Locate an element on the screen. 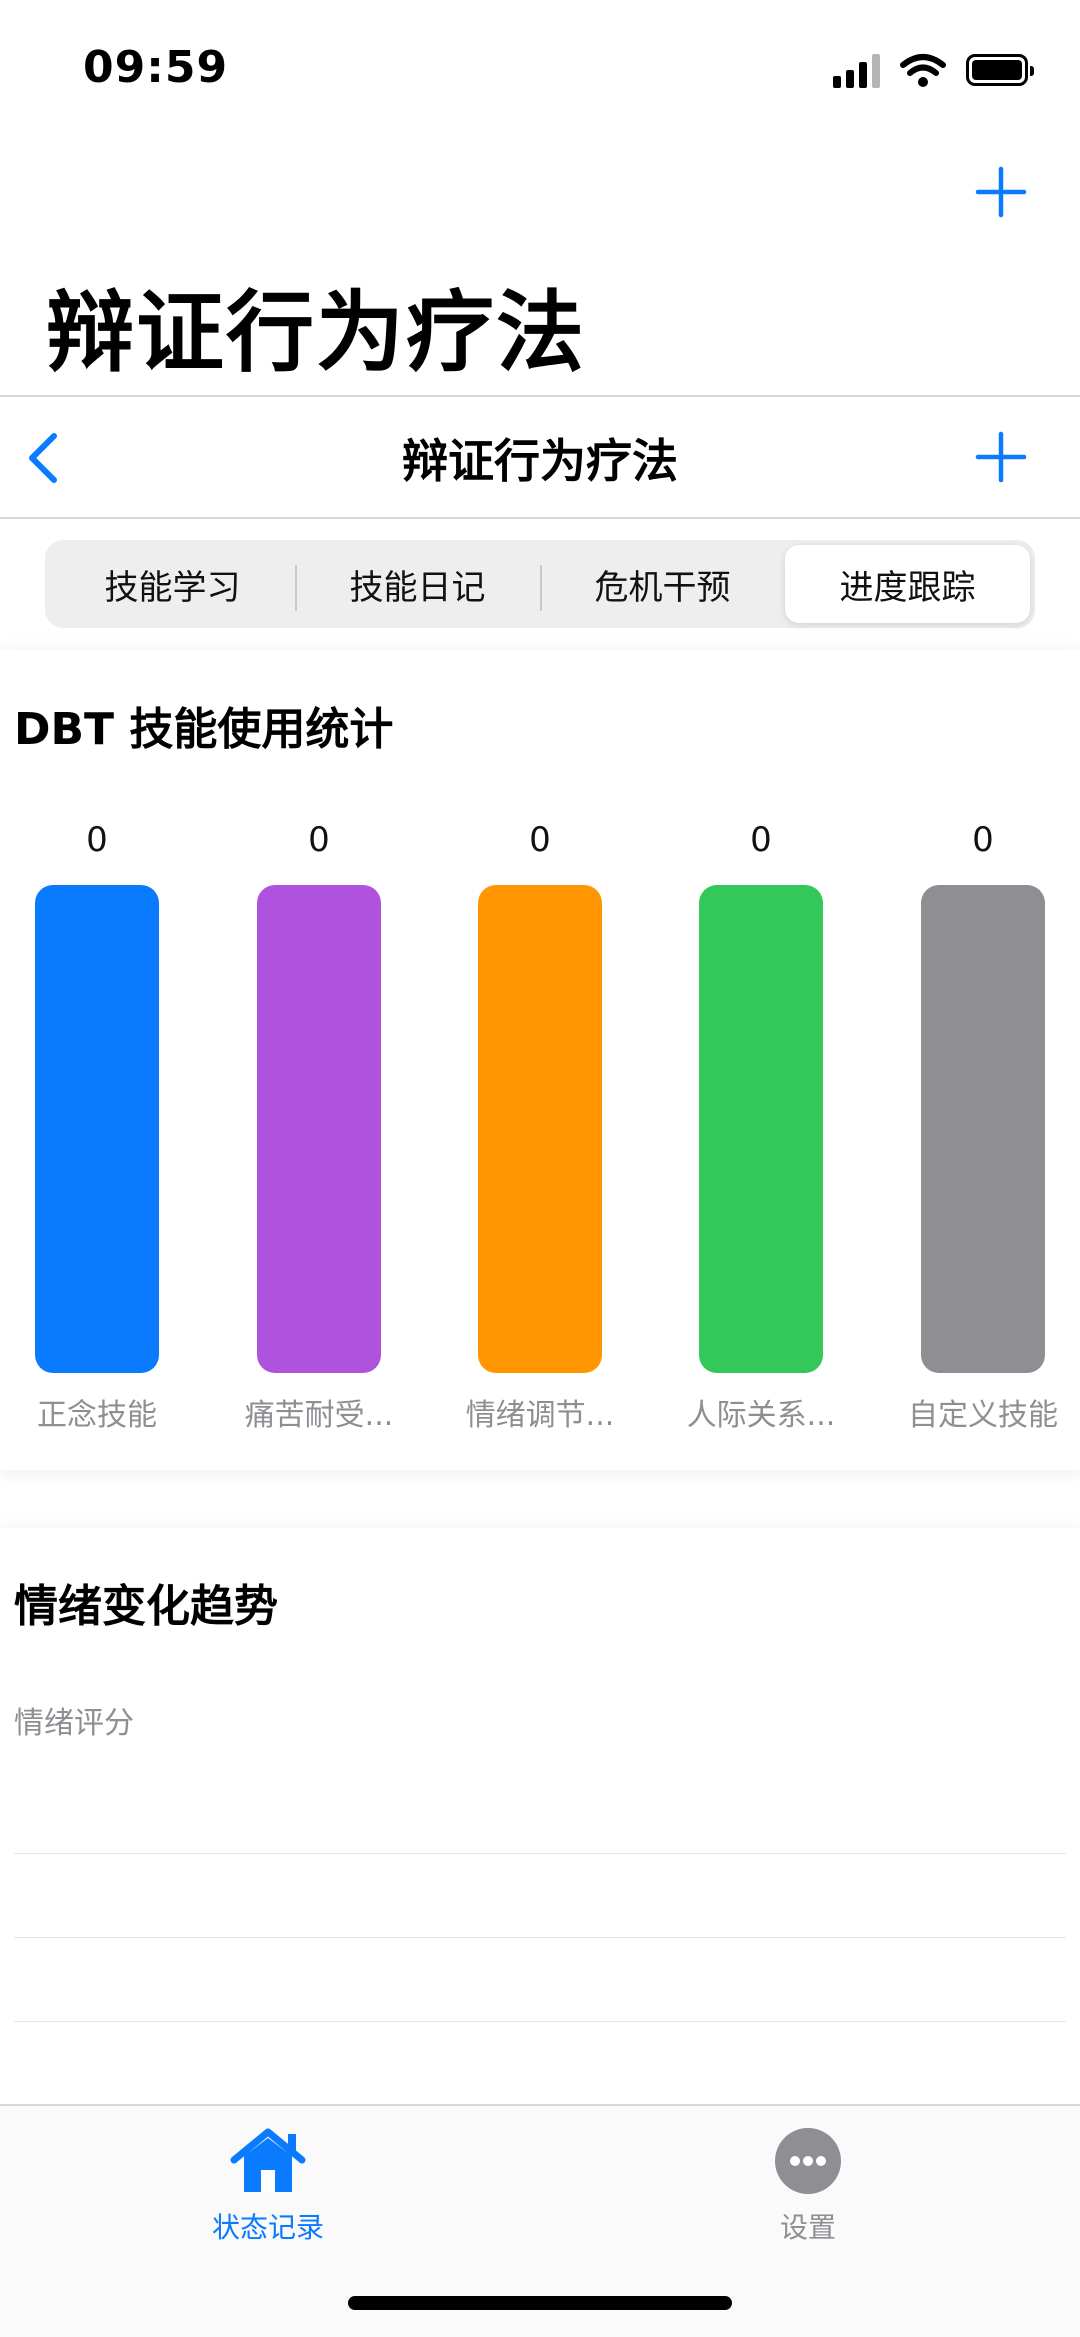 This screenshot has width=1080, height=2337. card-title: 情绪变化趋势 is located at coordinates (146, 1606).